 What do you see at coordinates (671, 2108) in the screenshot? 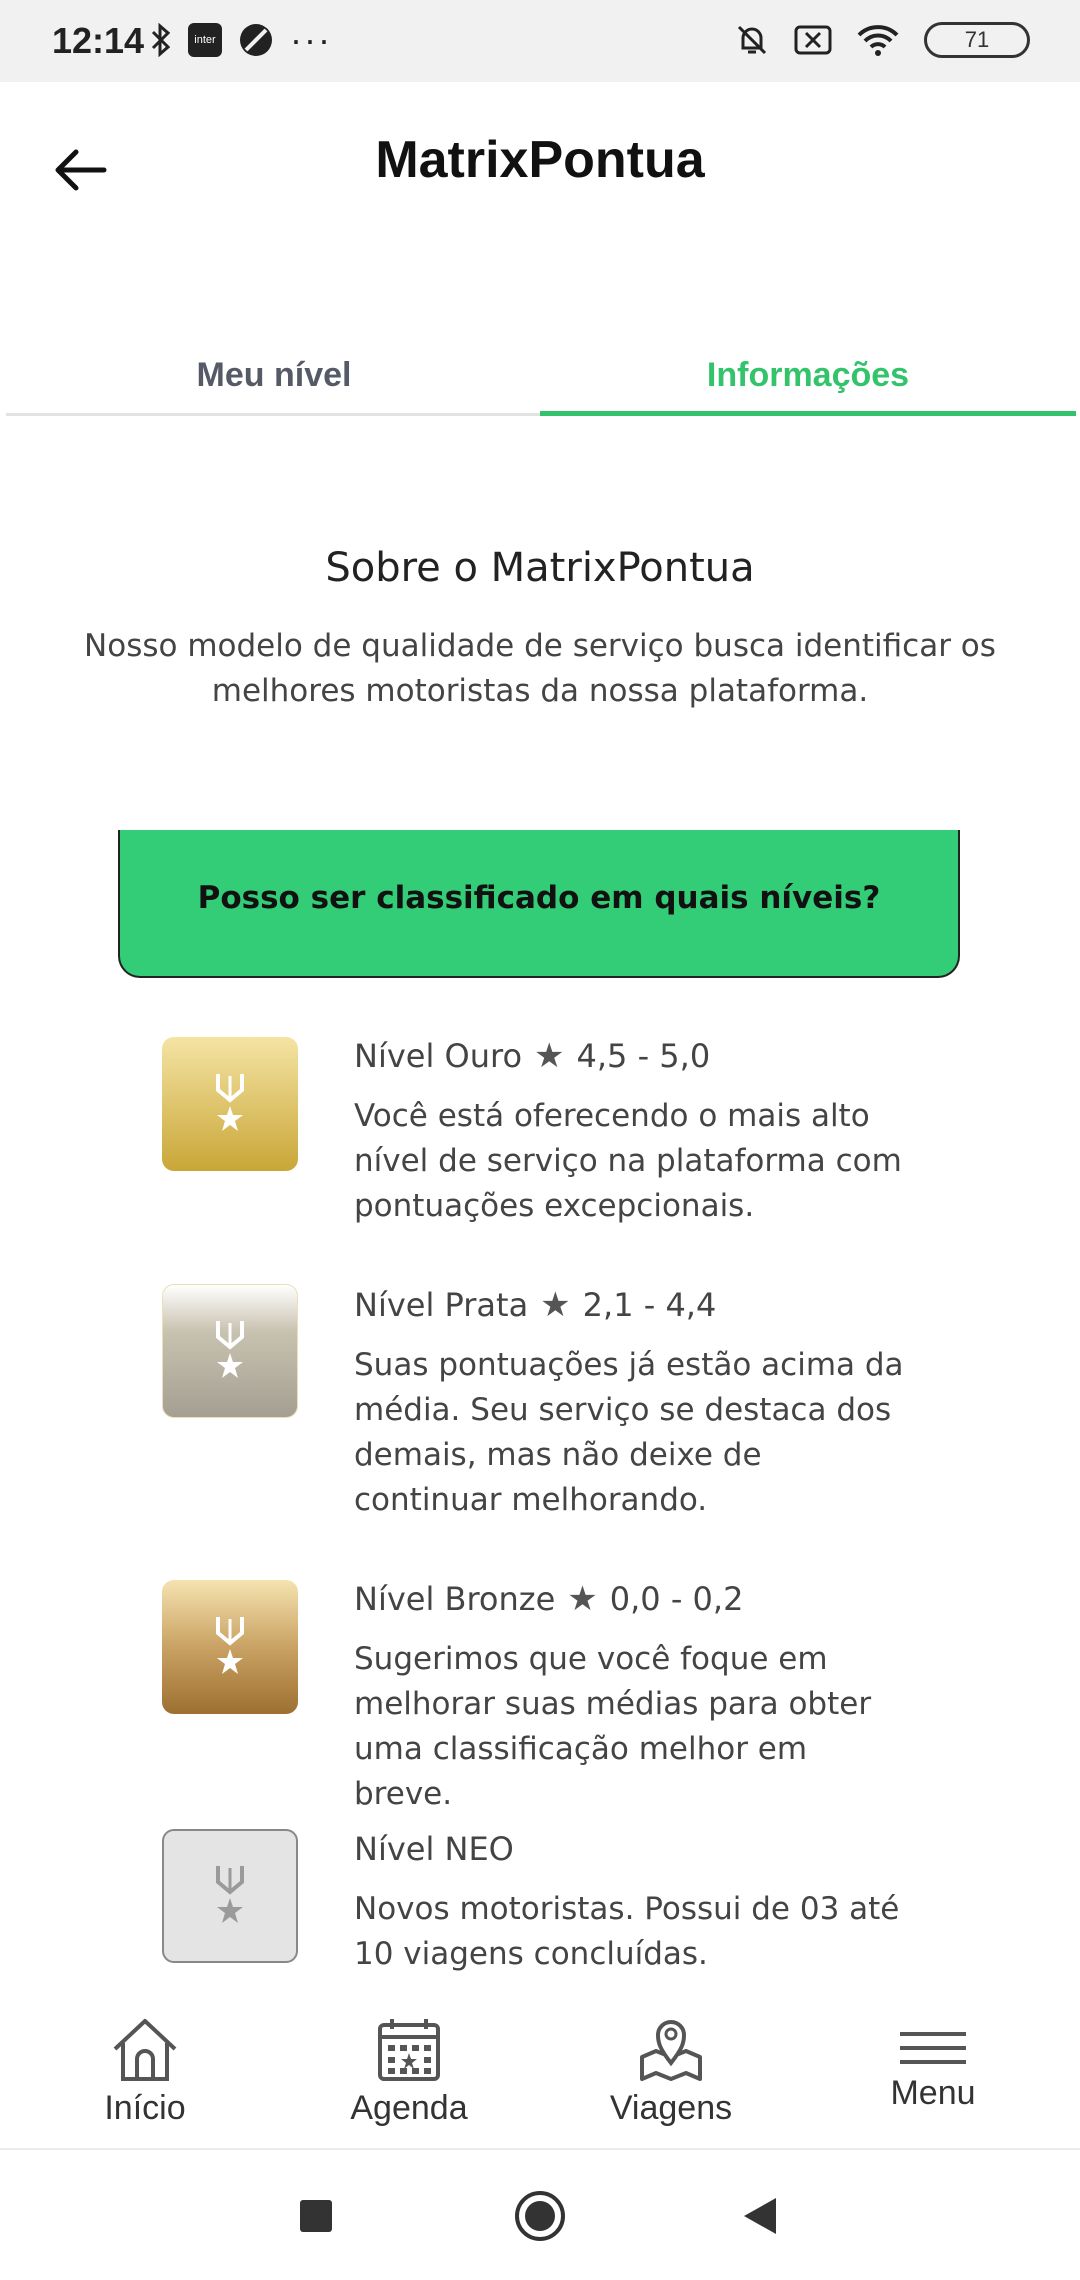
I see `nav-viagens-label: Viagens` at bounding box center [671, 2108].